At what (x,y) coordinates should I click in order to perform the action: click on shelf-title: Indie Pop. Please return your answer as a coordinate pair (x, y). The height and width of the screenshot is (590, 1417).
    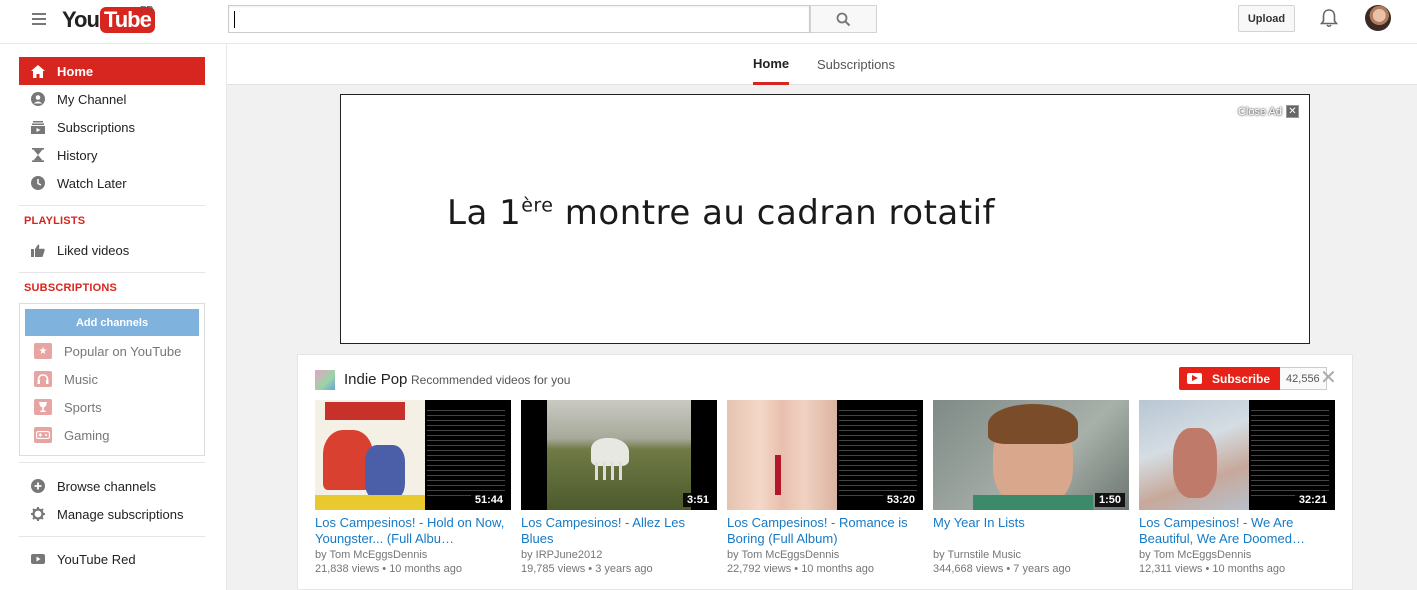
    Looking at the image, I should click on (375, 379).